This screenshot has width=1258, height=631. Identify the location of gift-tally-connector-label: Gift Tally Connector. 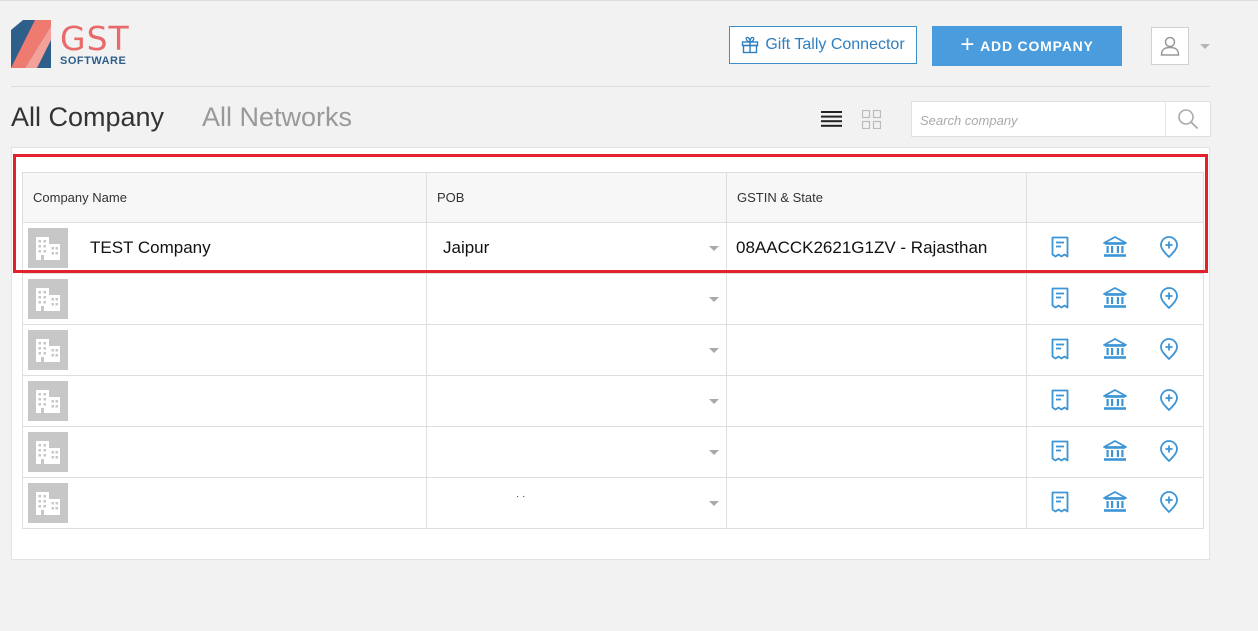
(835, 44).